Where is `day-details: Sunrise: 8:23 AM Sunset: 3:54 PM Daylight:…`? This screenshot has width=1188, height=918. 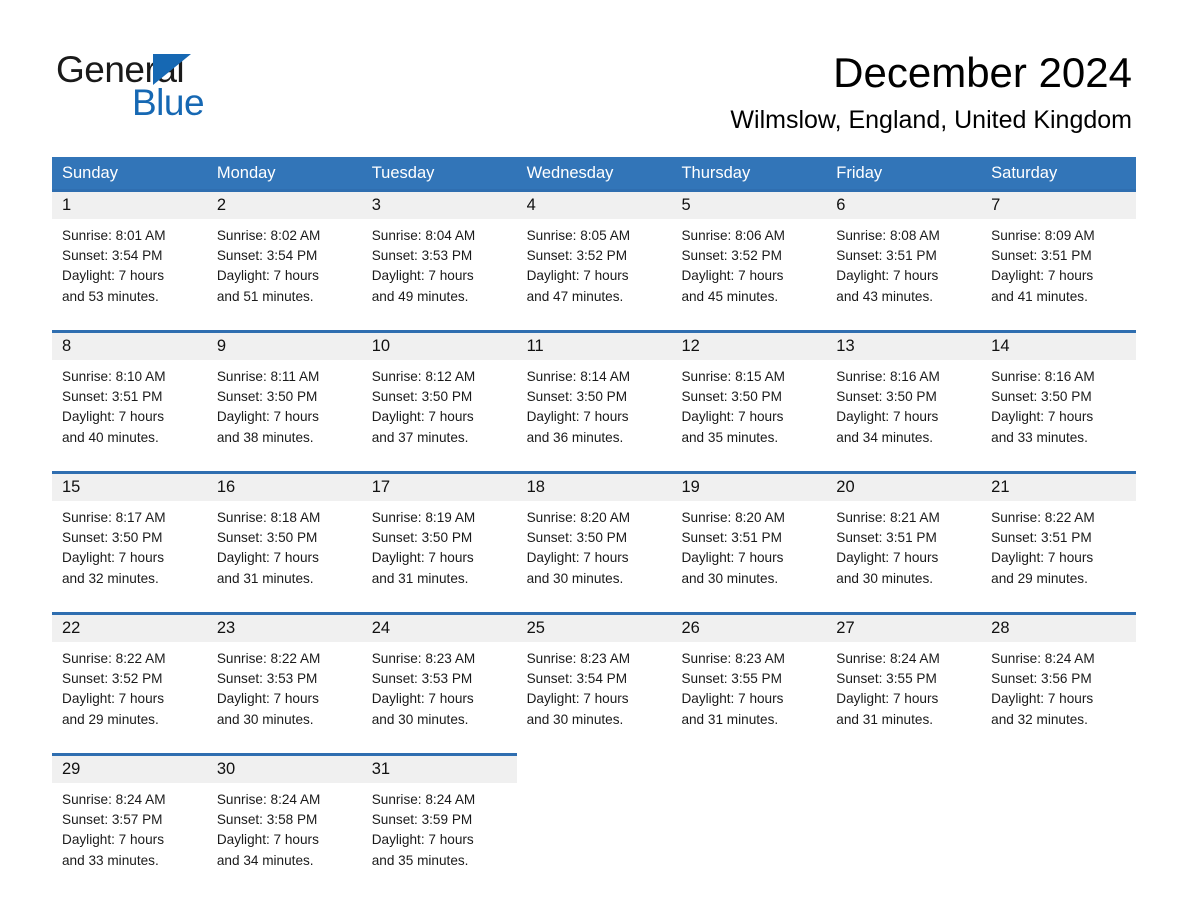
day-details: Sunrise: 8:23 AM Sunset: 3:54 PM Daylight:… is located at coordinates (594, 690).